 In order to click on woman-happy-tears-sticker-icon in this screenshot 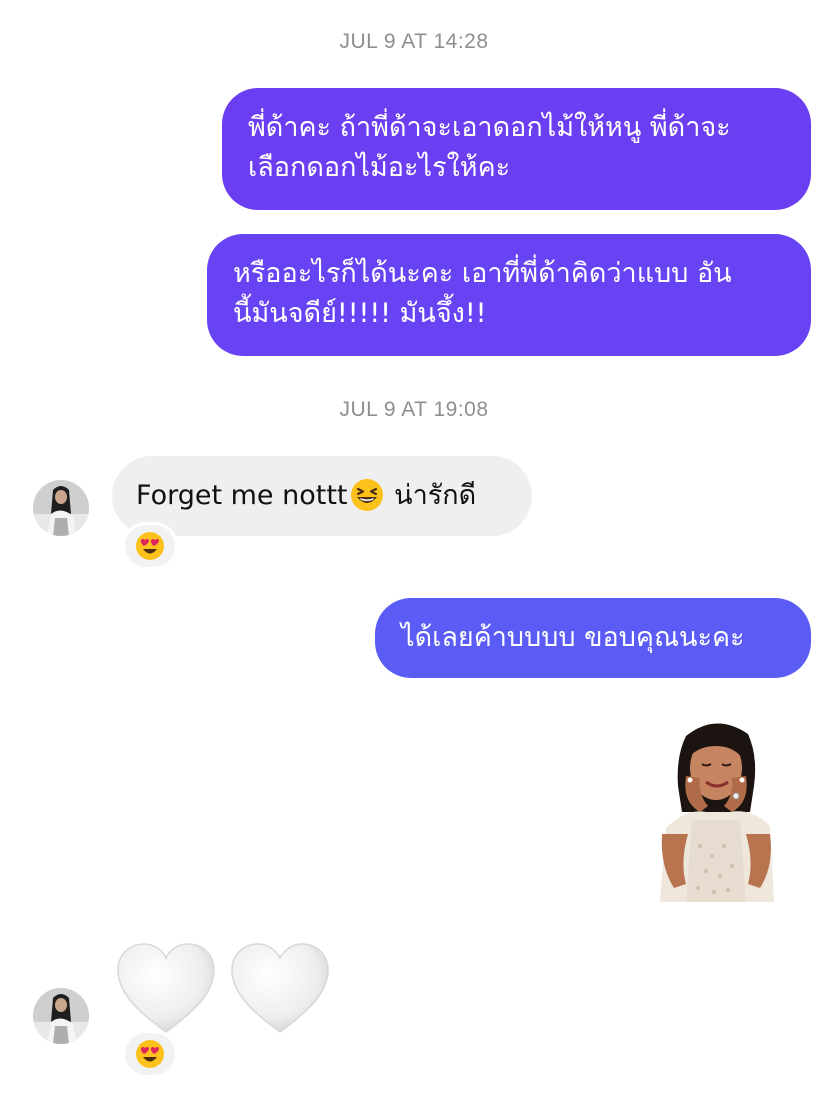, I will do `click(717, 812)`.